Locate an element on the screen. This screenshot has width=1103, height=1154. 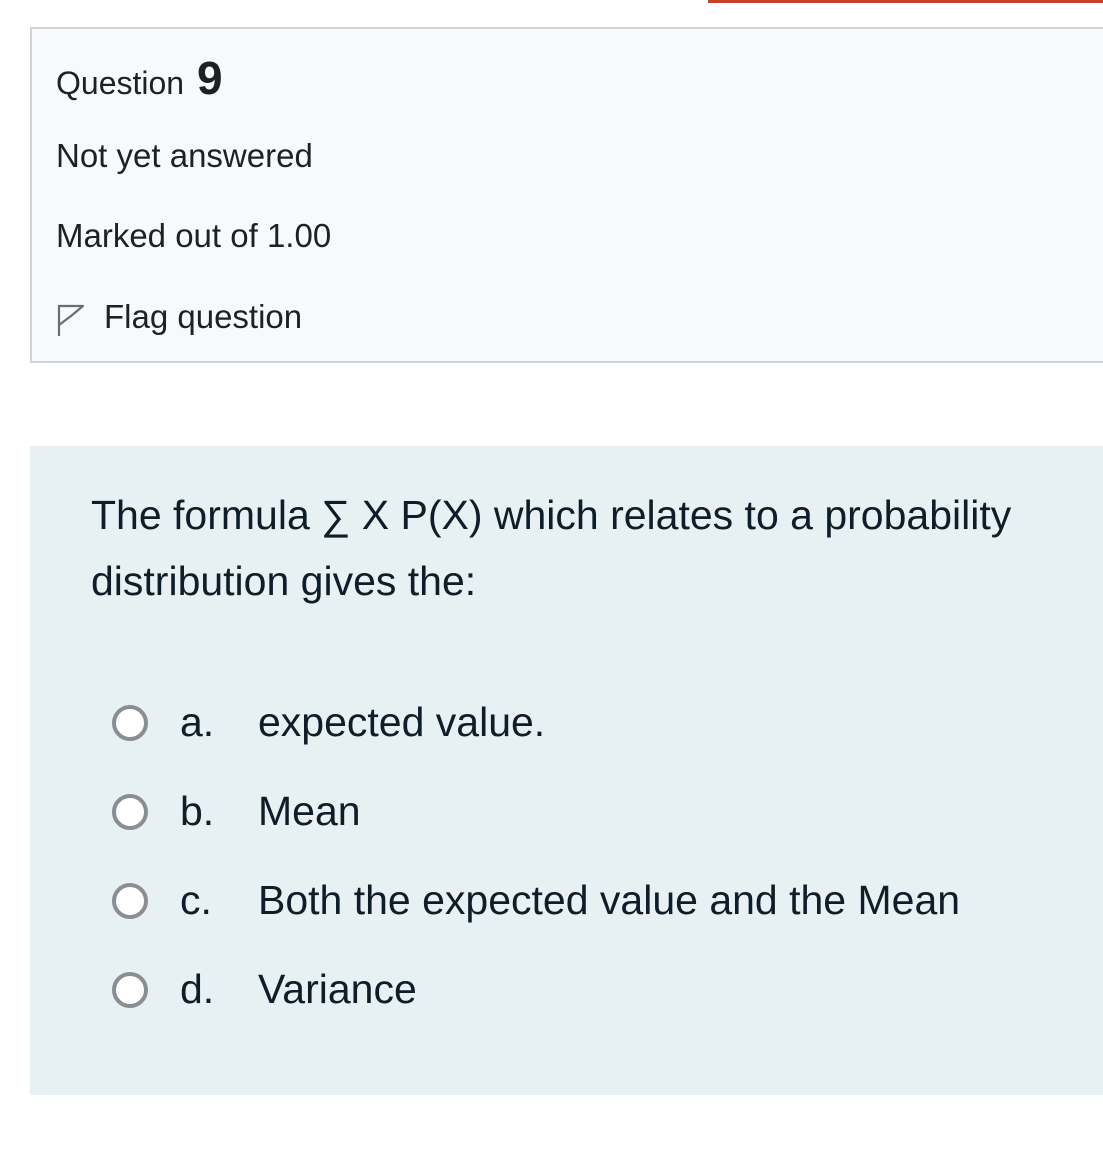
question-number: 9 is located at coordinates (209, 78).